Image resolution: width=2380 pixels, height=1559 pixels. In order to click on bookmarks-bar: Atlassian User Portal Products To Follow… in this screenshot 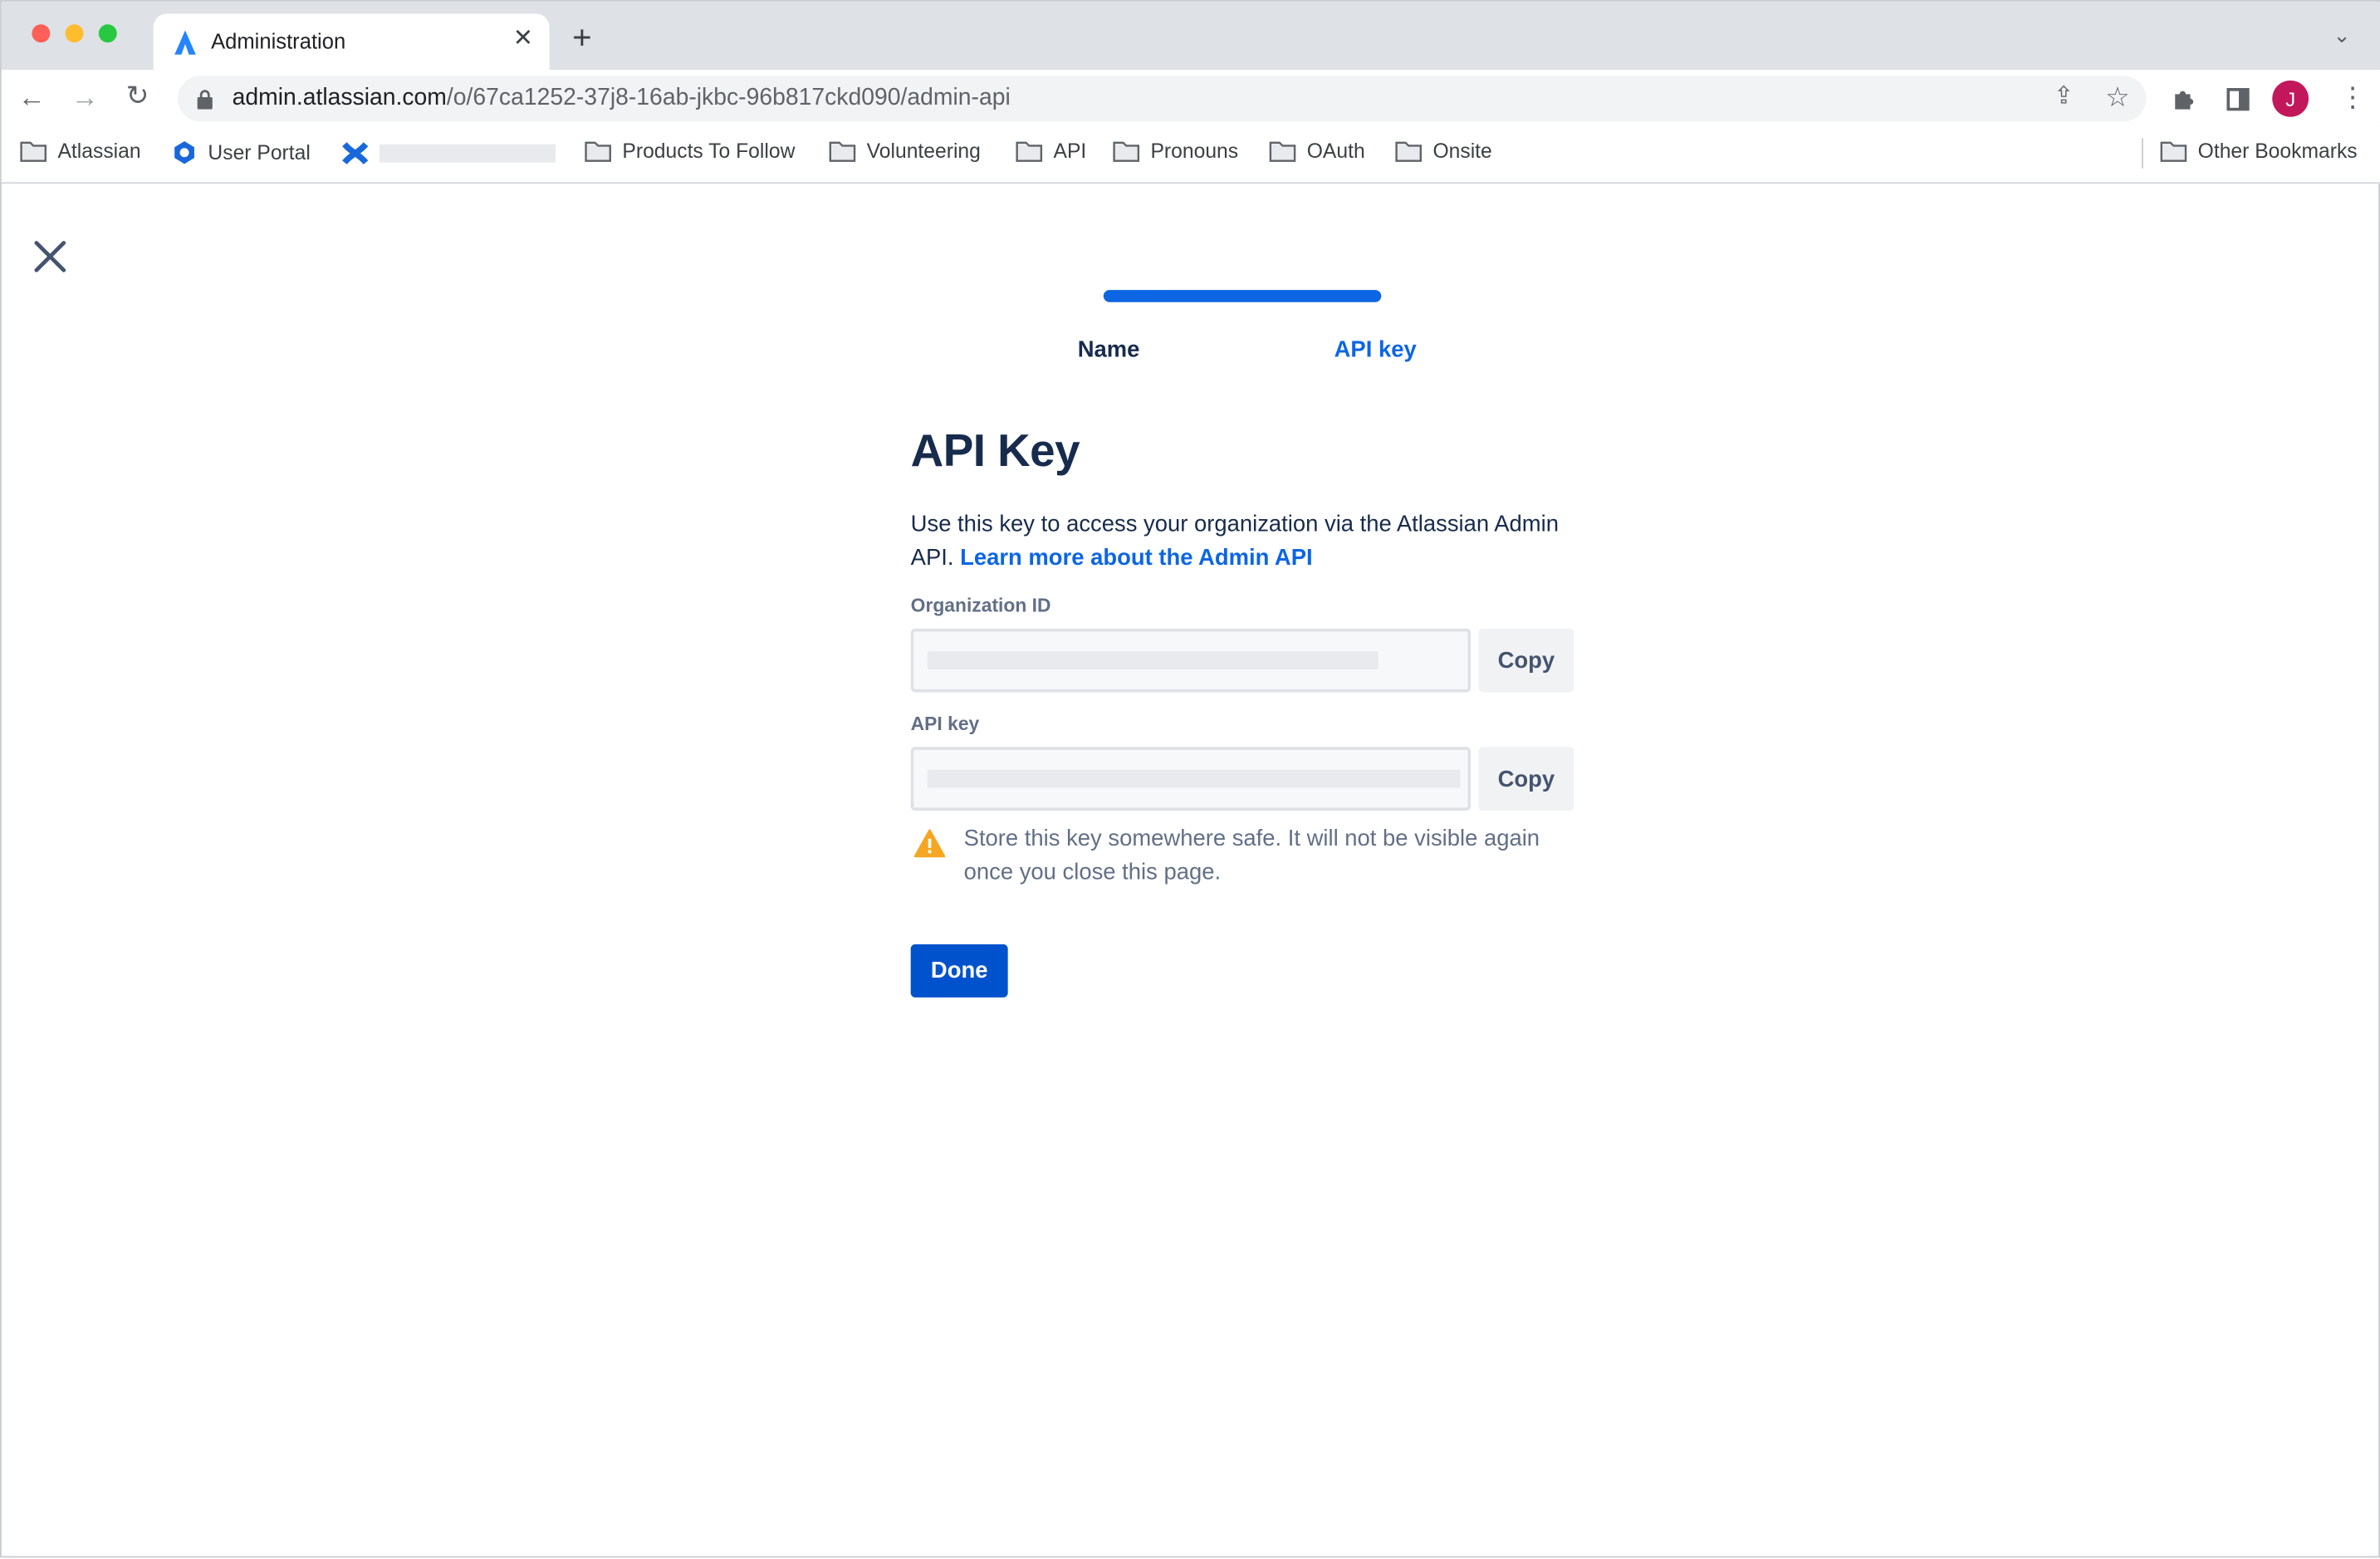, I will do `click(1190, 154)`.